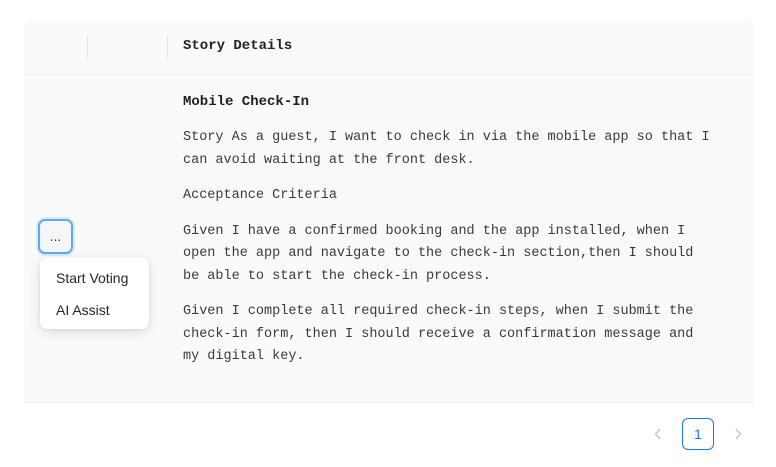 Image resolution: width=776 pixels, height=467 pixels. I want to click on table-header: Story Details, so click(389, 47).